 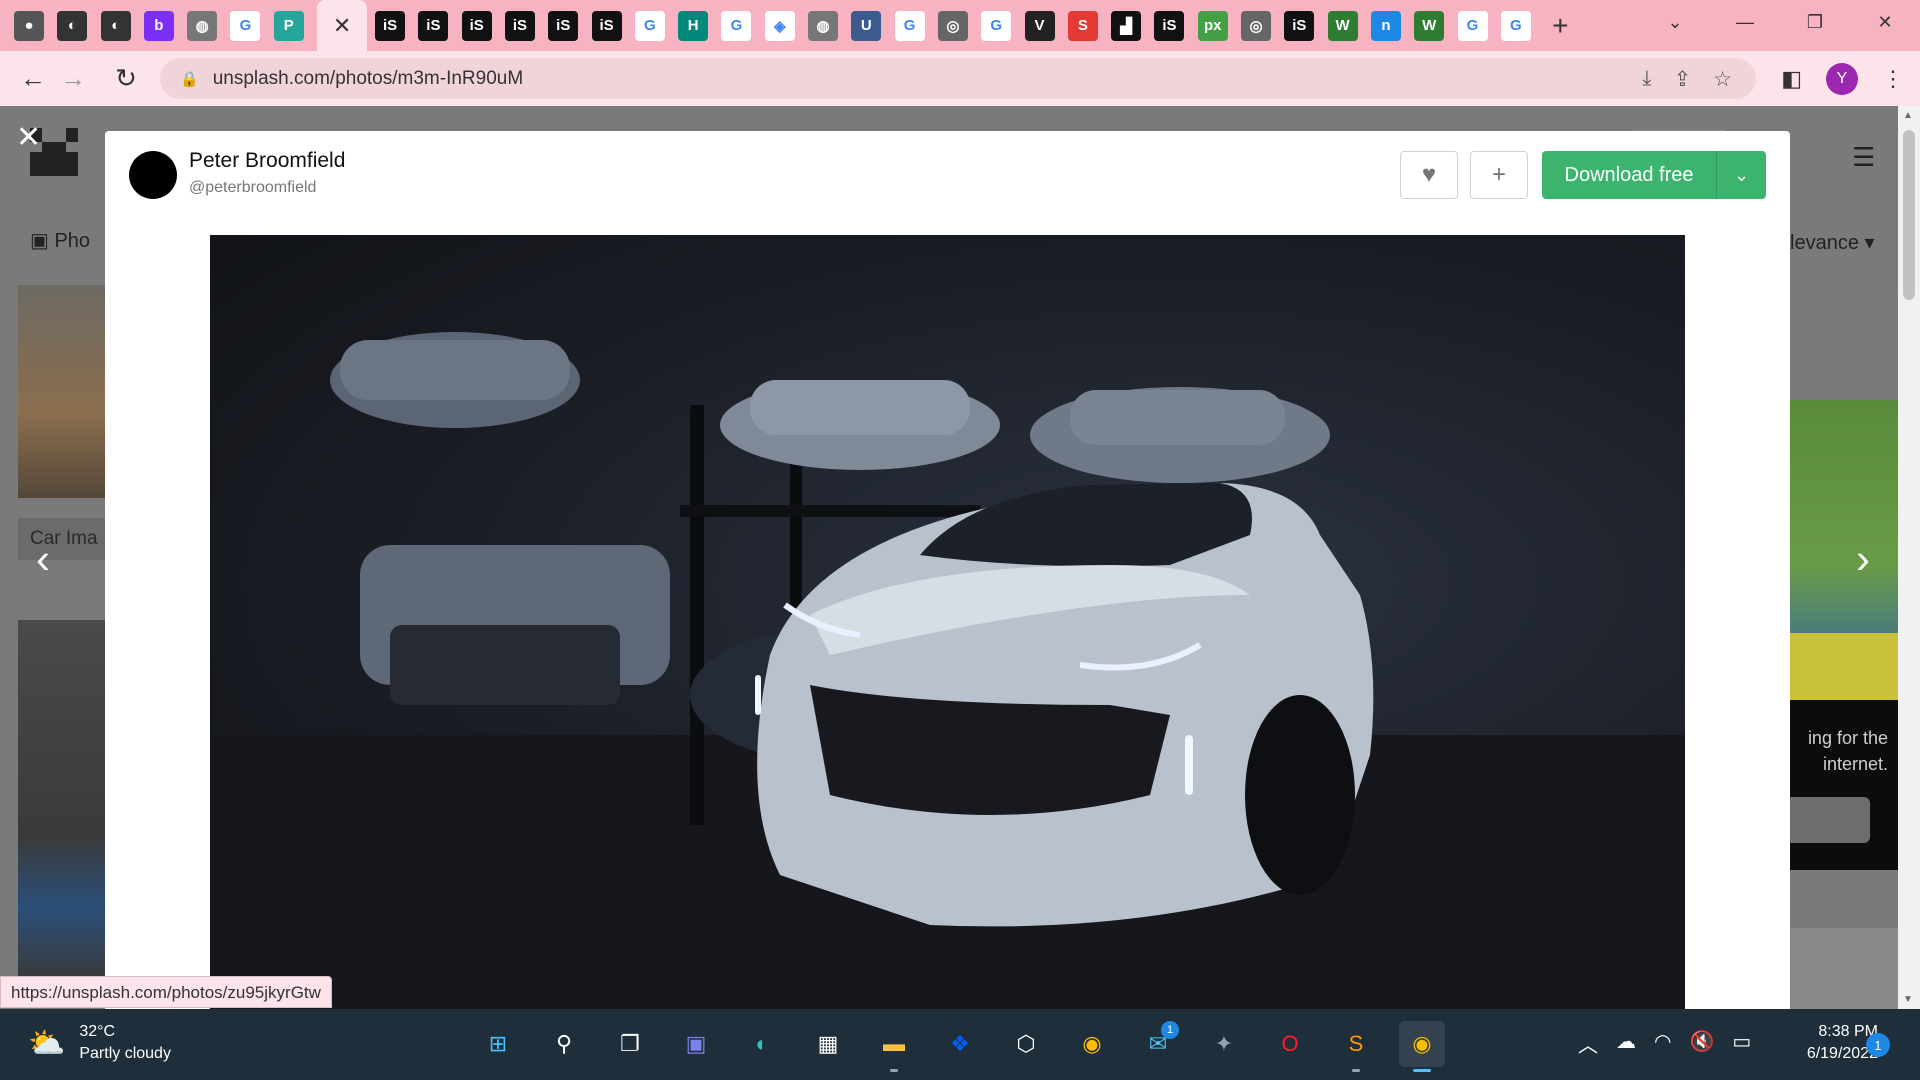 I want to click on browser-menu-icon: ⋮, so click(x=1893, y=79).